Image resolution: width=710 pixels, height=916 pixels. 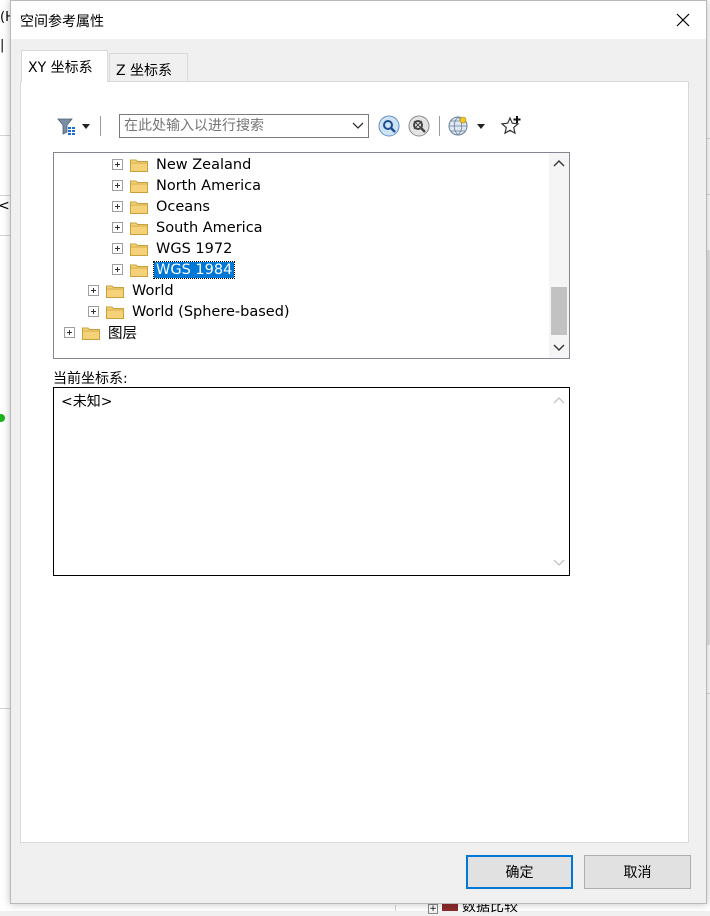 I want to click on tree-item-label: WGS 1984, so click(x=194, y=269).